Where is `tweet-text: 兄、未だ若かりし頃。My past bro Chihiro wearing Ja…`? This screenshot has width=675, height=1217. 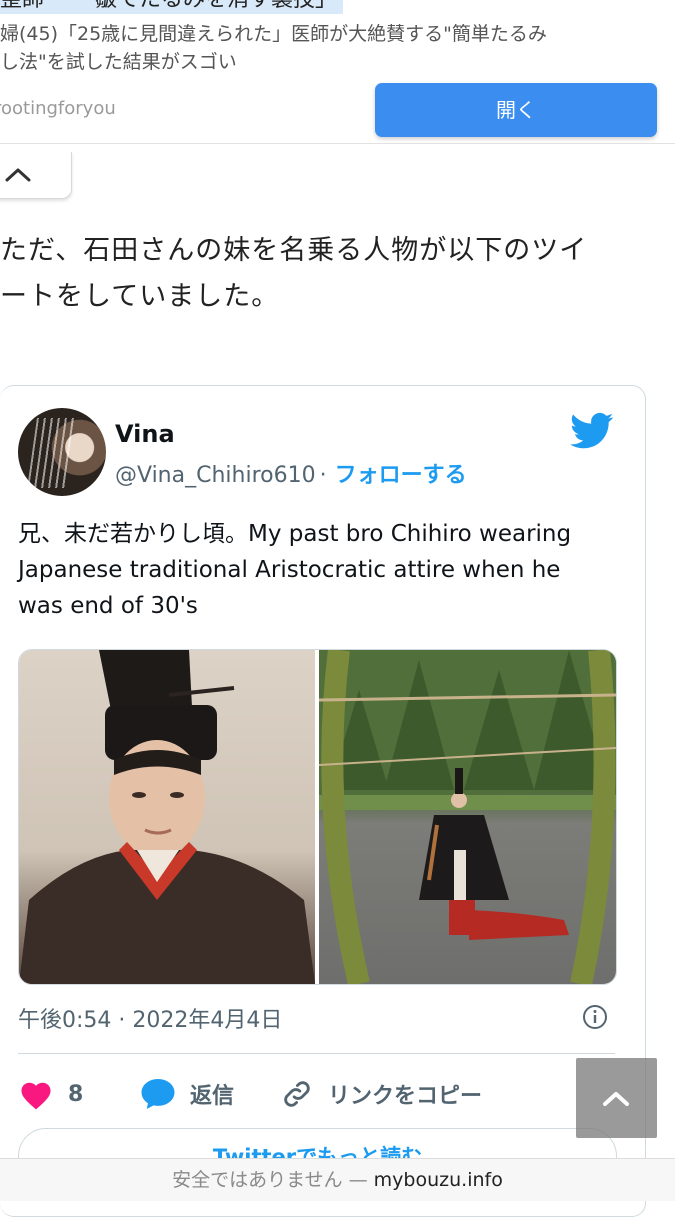
tweet-text: 兄、未だ若かりし頃。My past bro Chihiro wearing Ja… is located at coordinates (325, 570).